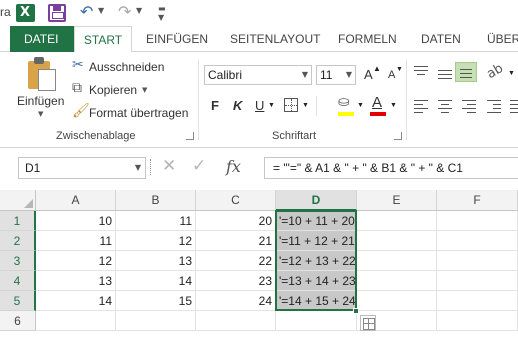 This screenshot has width=518, height=341. What do you see at coordinates (156, 281) in the screenshot?
I see `cell-b4: 14` at bounding box center [156, 281].